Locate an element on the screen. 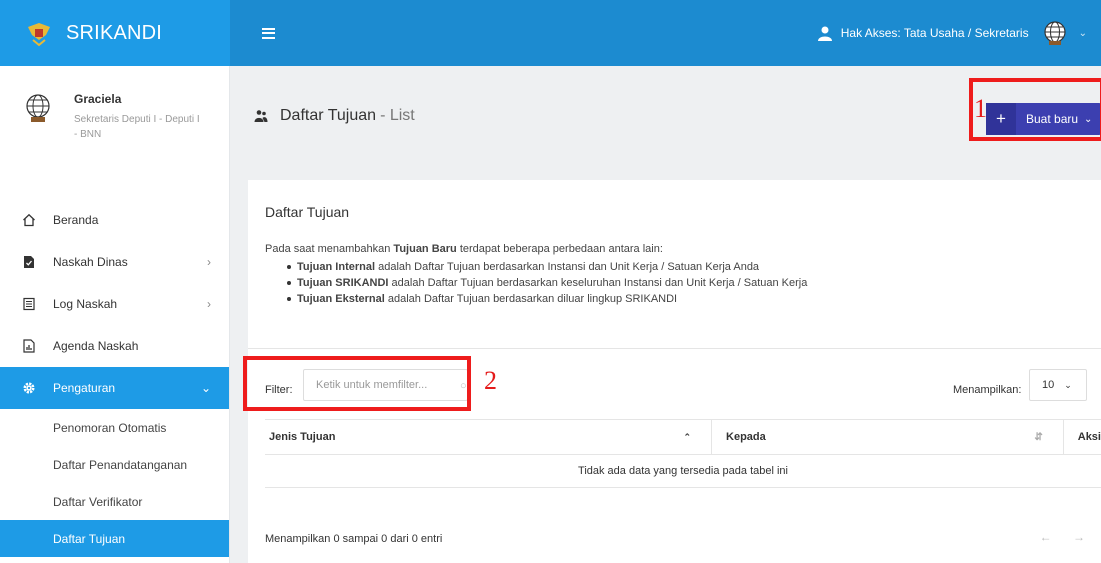  users-icon is located at coordinates (261, 116).